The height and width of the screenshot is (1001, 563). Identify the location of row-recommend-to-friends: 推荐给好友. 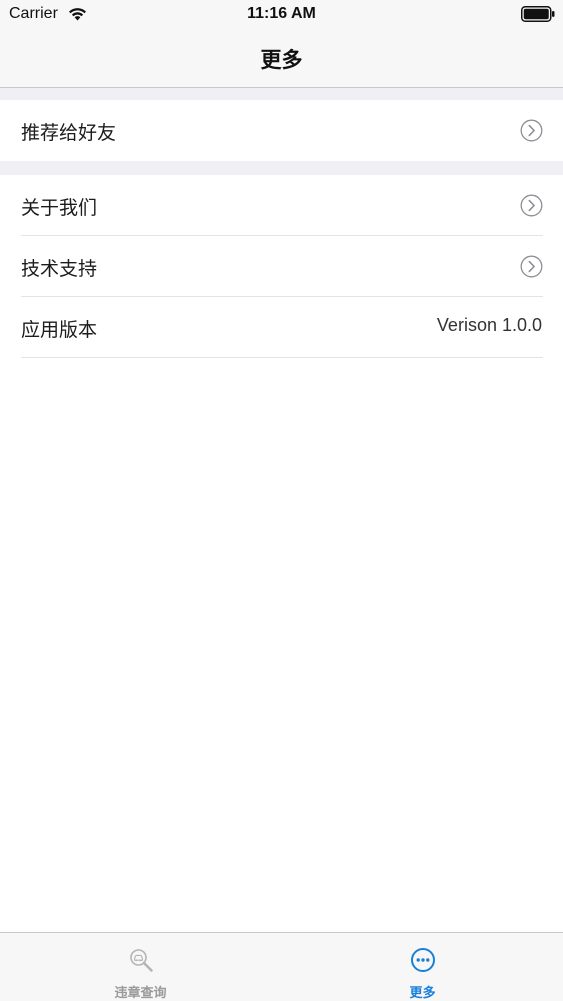
(281, 130).